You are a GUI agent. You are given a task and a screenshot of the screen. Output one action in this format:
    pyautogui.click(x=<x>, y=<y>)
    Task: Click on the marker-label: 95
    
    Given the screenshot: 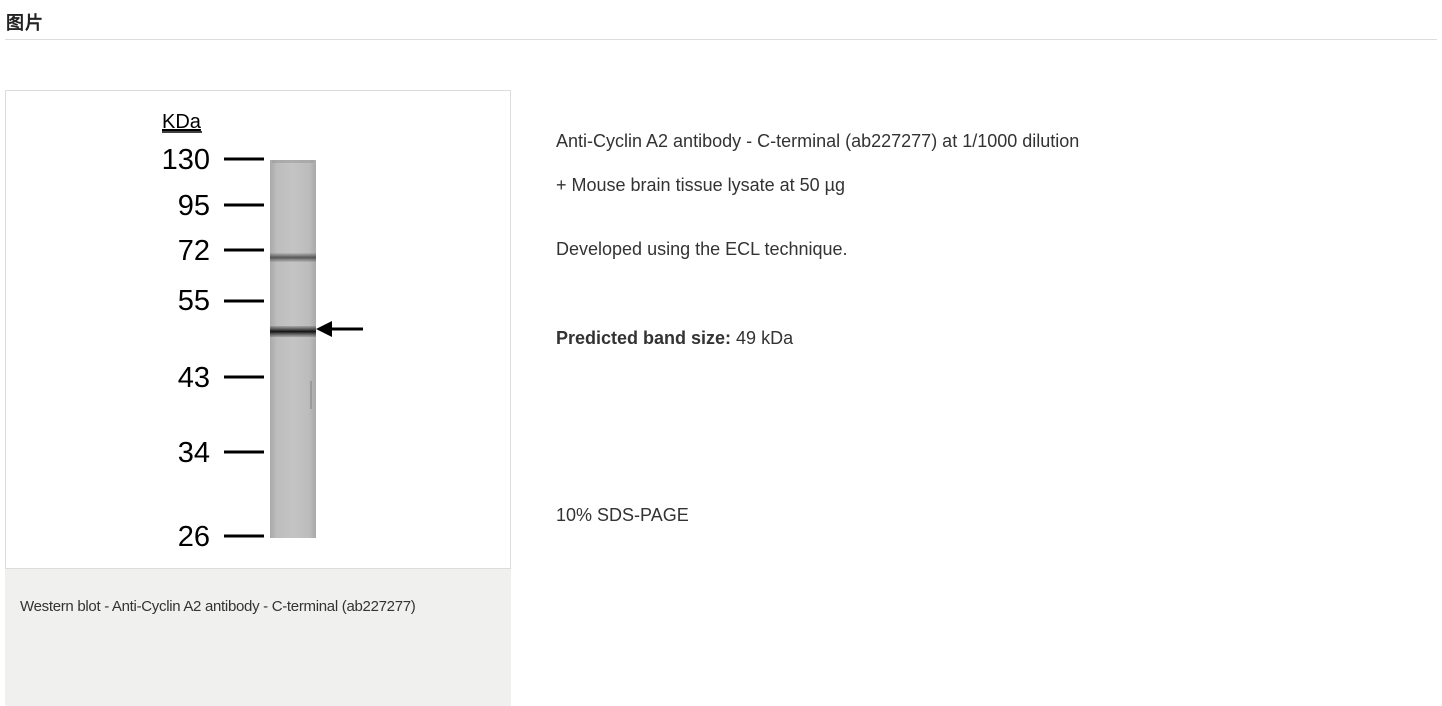 What is the action you would take?
    pyautogui.click(x=194, y=206)
    